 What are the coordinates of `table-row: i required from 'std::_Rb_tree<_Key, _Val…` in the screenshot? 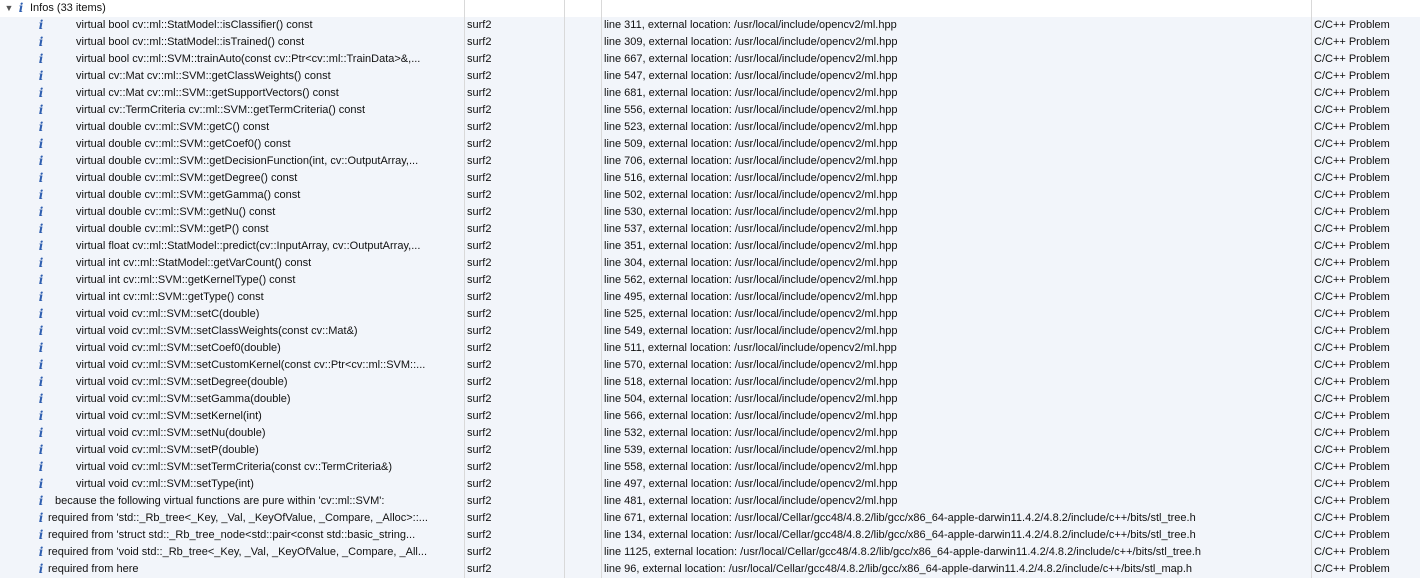 It's located at (710, 518).